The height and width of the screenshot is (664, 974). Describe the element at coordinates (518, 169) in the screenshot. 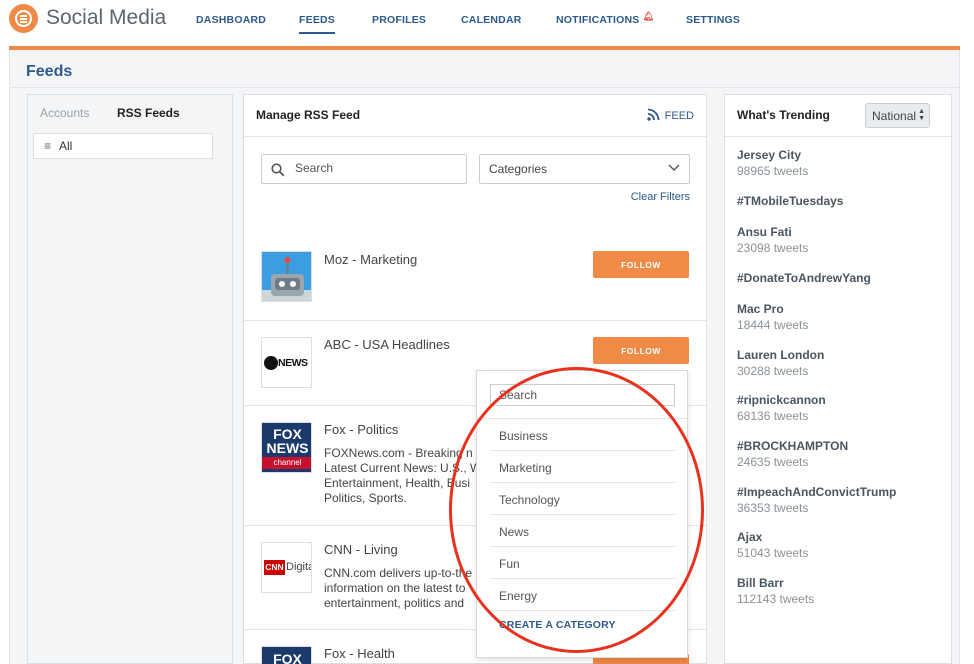

I see `categories-select-label: Categories` at that location.